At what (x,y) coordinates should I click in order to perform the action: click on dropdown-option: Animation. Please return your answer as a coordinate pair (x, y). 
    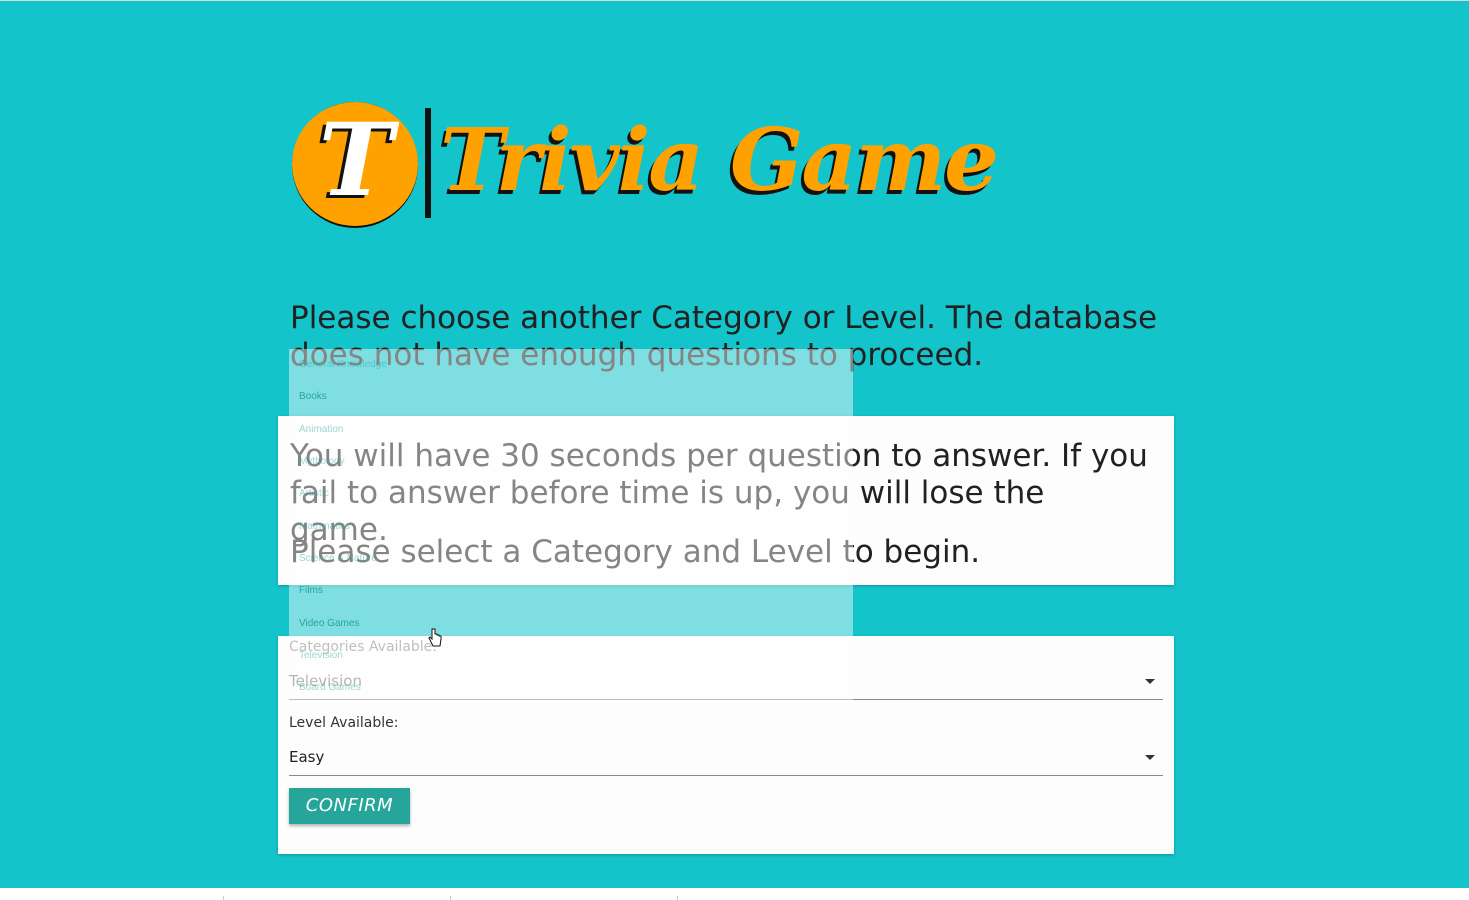
    Looking at the image, I should click on (321, 429).